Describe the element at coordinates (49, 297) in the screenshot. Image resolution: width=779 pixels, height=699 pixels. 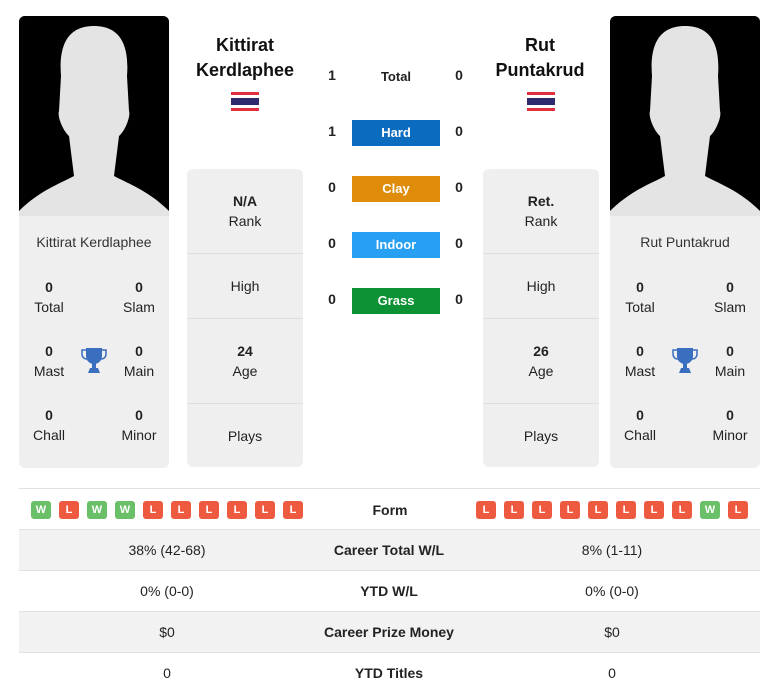
I see `player1-total-titles: 0 Total` at that location.